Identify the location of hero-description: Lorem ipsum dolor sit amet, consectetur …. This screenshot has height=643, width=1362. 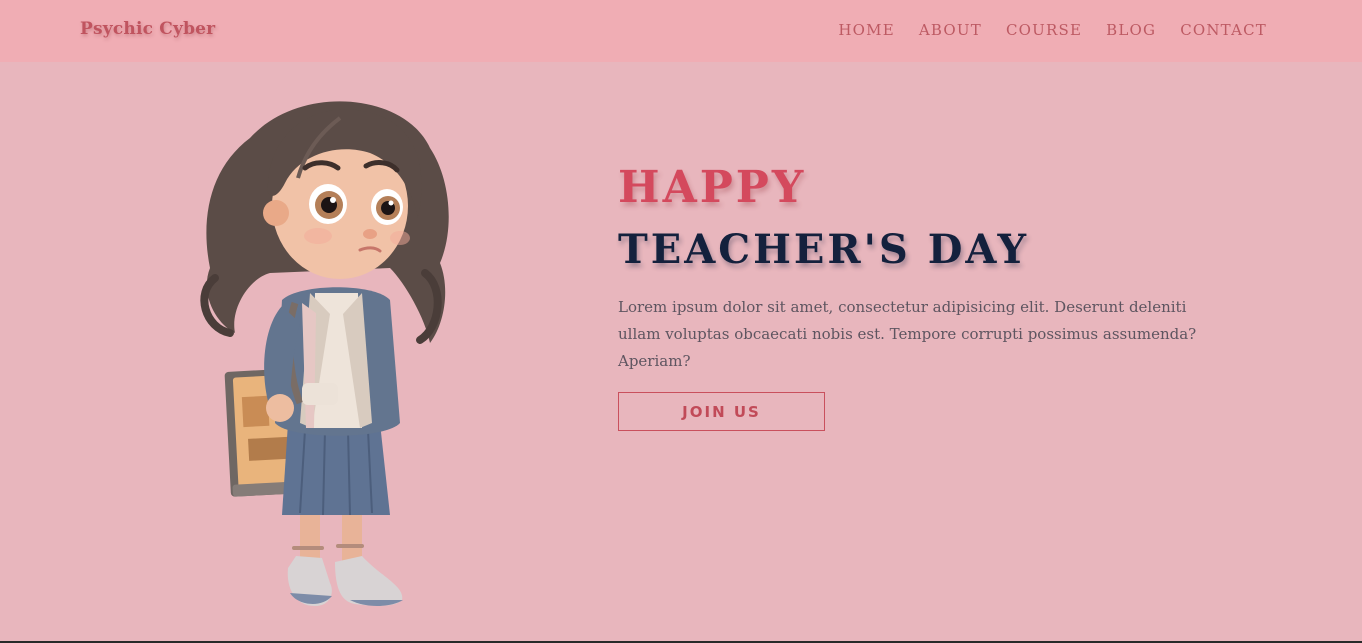
(907, 334).